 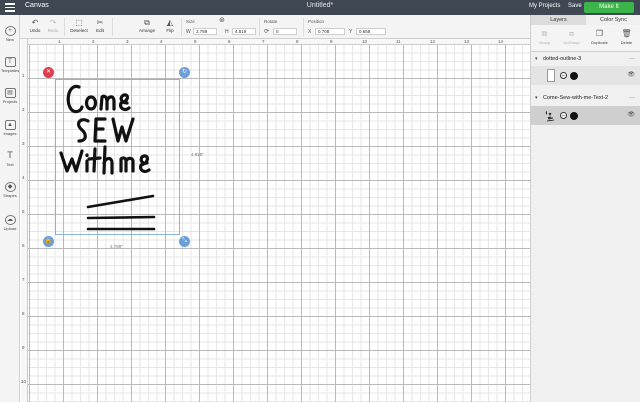 What do you see at coordinates (10, 70) in the screenshot?
I see `sidebar-item-label: Templates` at bounding box center [10, 70].